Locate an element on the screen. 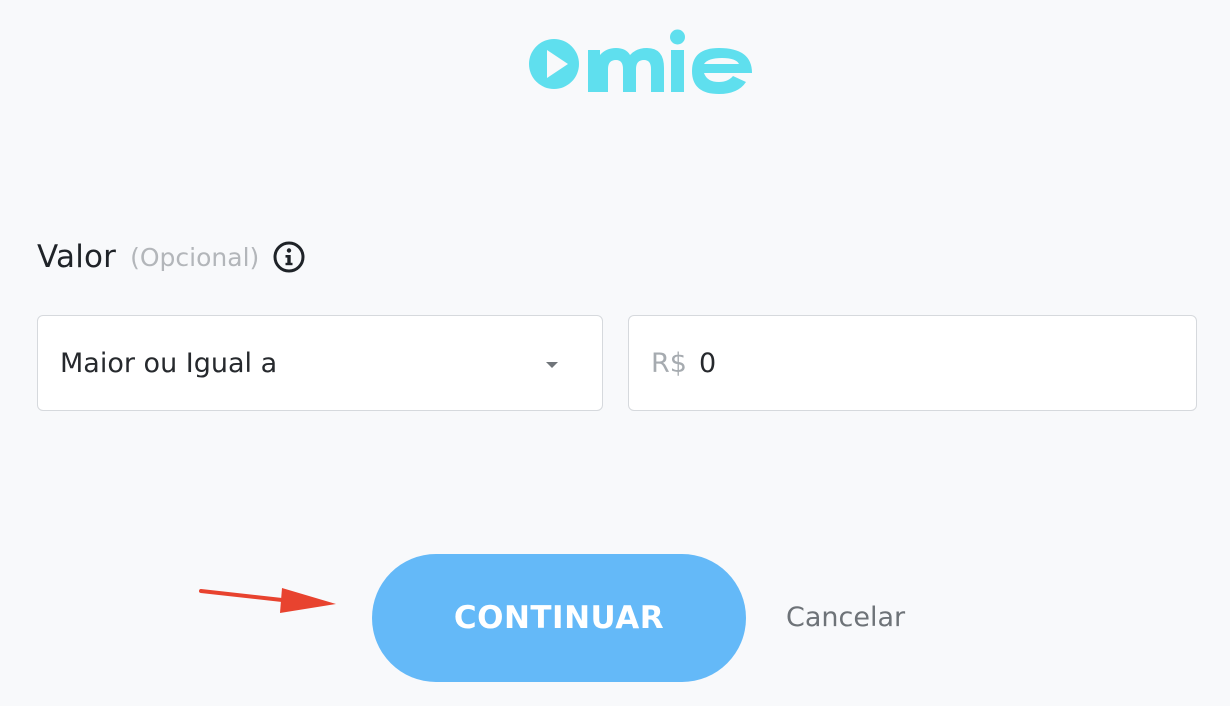 The image size is (1230, 706). amount-input is located at coordinates (918, 363).